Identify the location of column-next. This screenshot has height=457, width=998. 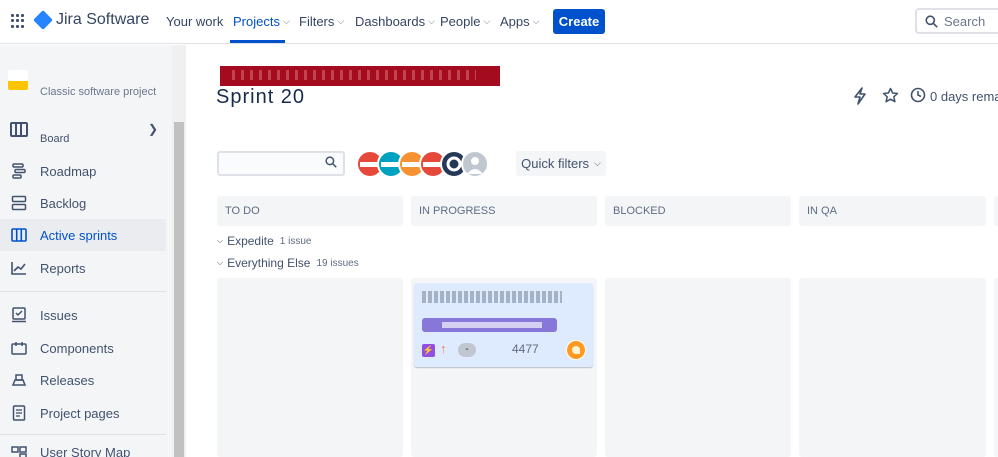
(996, 367).